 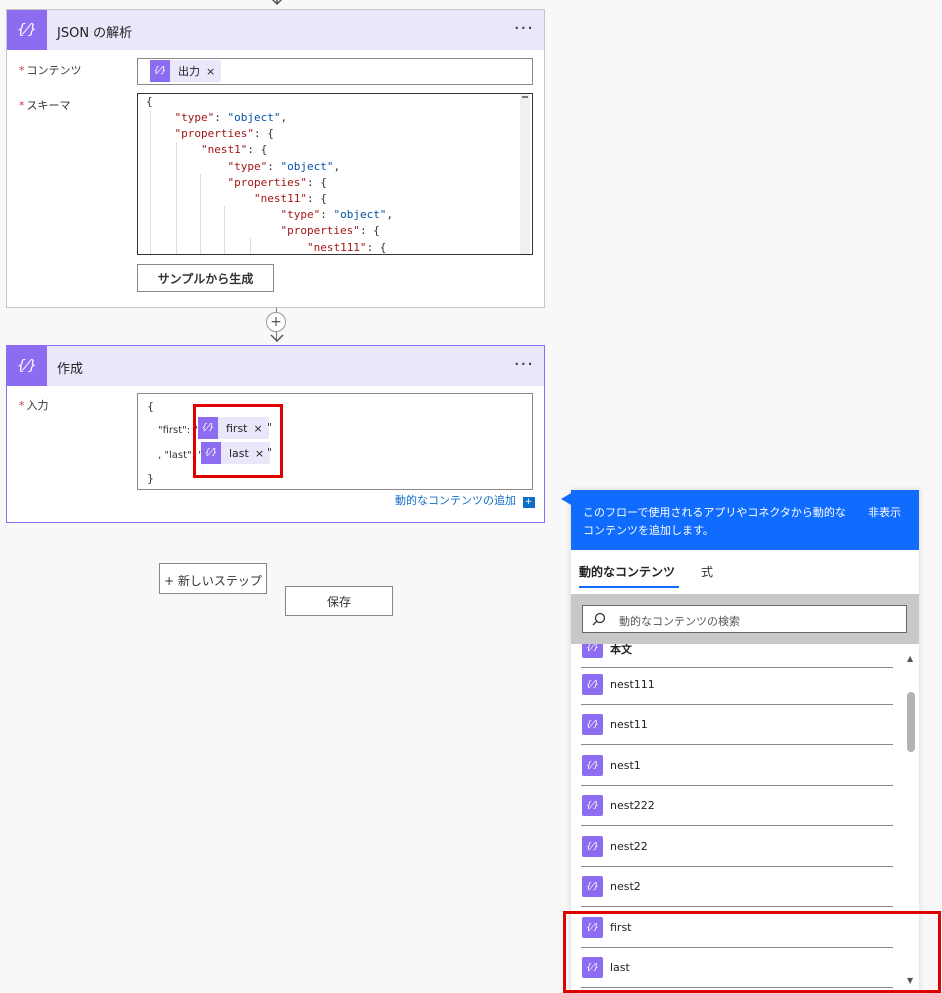 What do you see at coordinates (911, 722) in the screenshot?
I see `scroll-thumb` at bounding box center [911, 722].